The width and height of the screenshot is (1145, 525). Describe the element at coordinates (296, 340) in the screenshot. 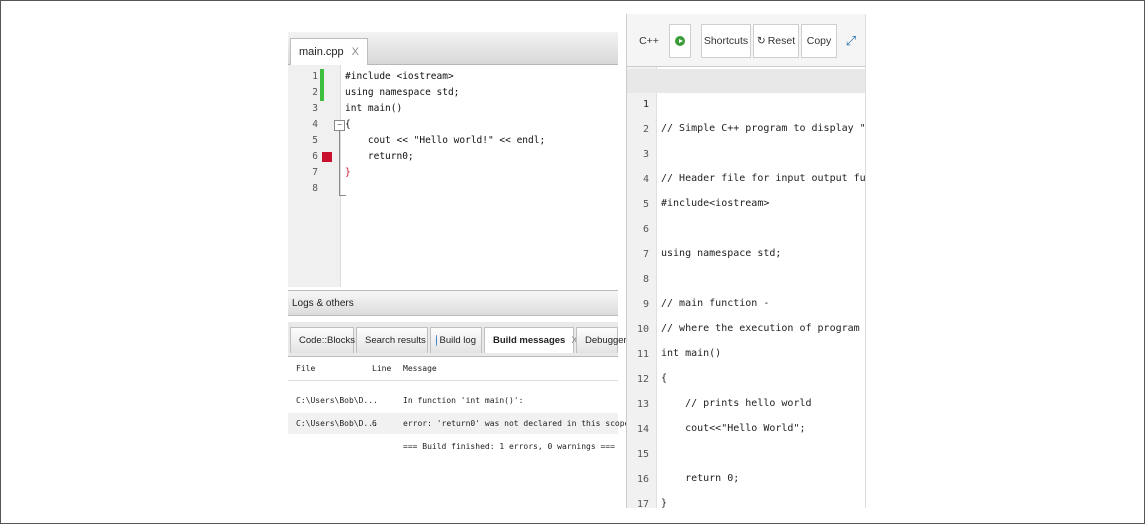

I see `pencil-icon` at that location.